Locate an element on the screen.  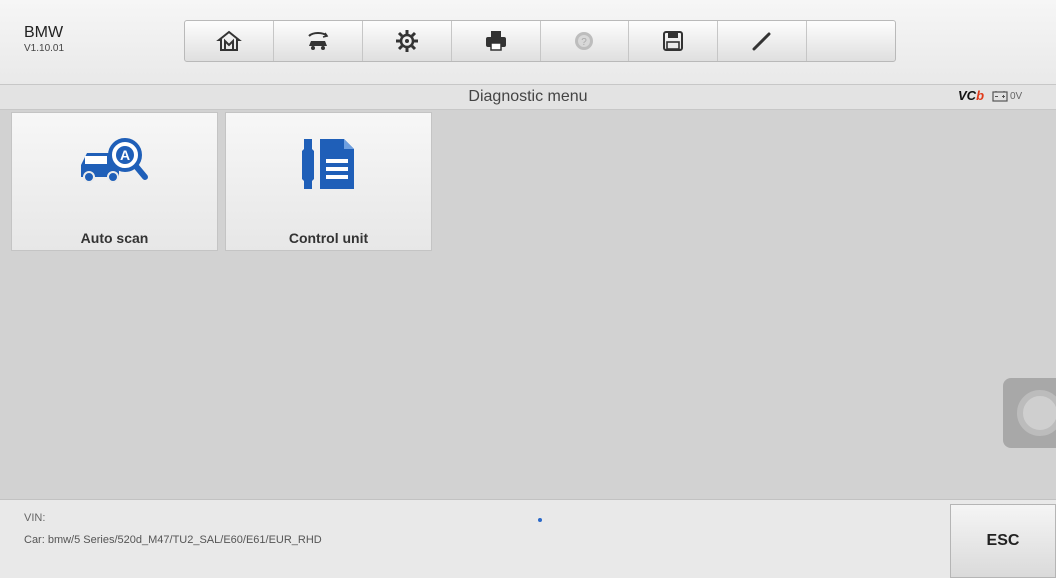
control-unit-icon is located at coordinates (327, 164).